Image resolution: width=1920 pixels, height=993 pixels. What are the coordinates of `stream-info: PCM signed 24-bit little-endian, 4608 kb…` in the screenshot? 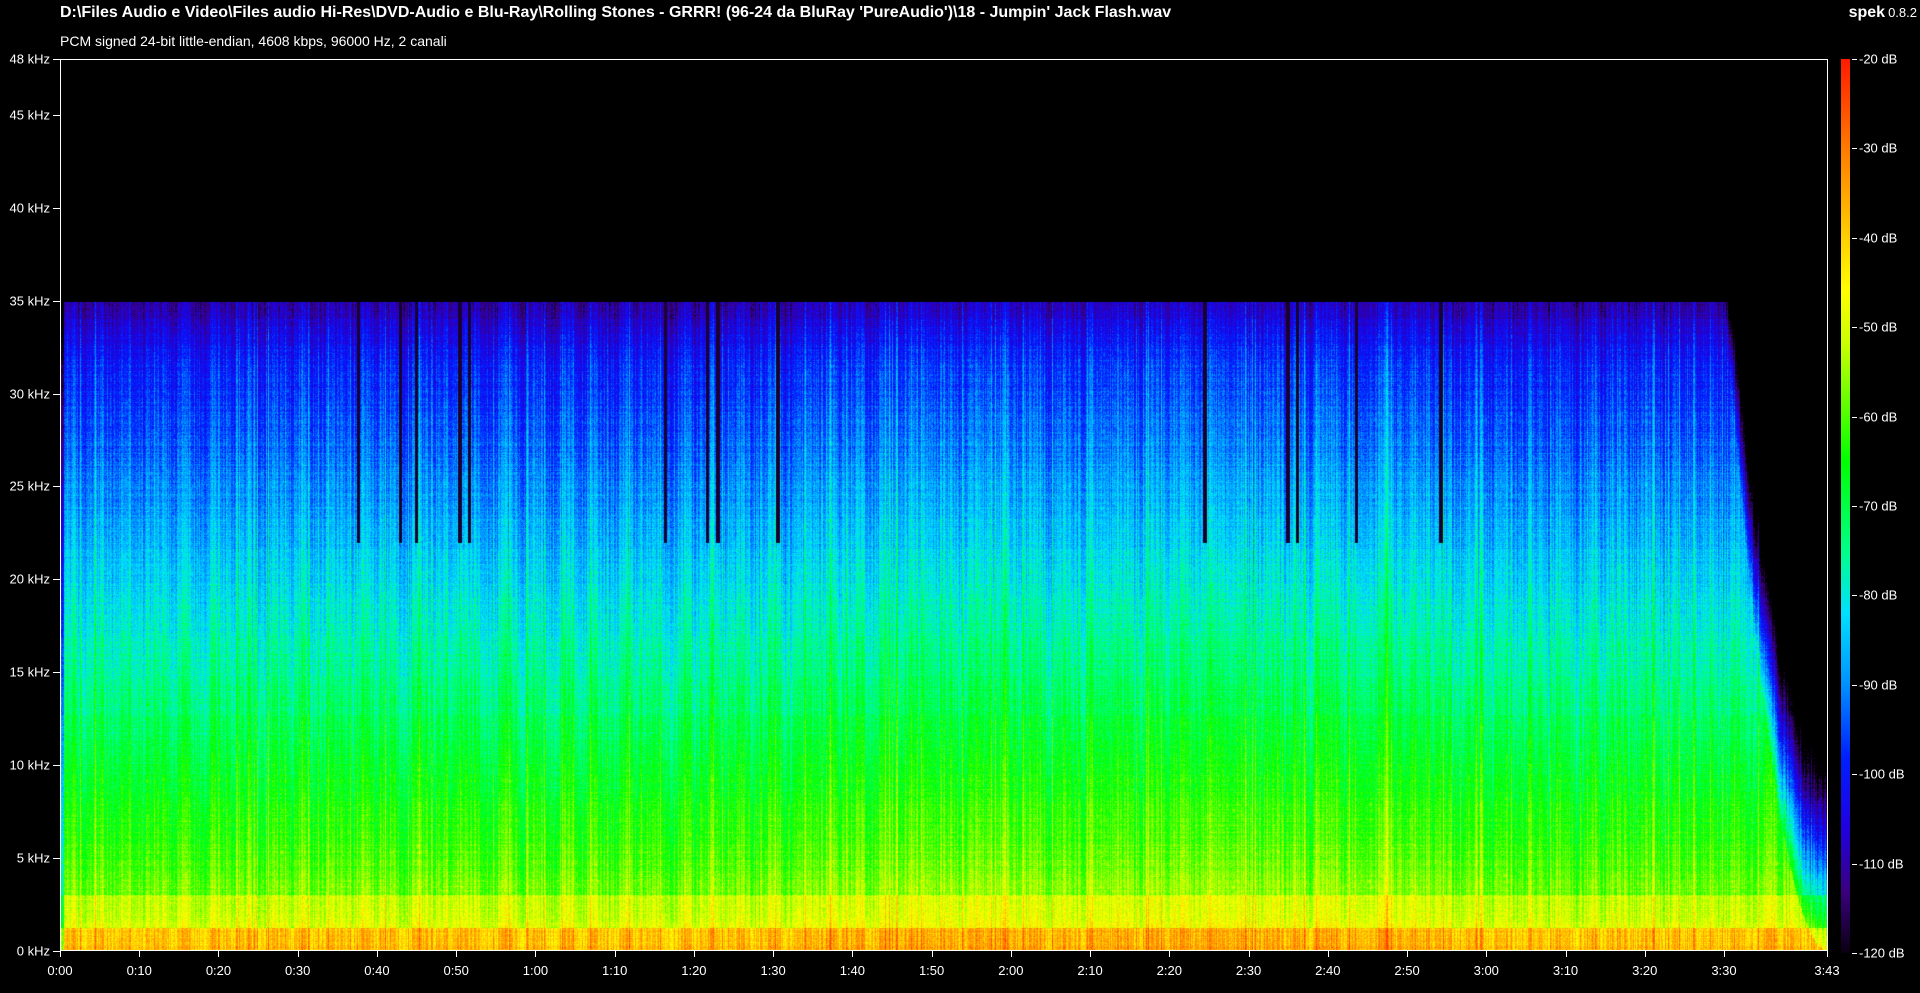 It's located at (253, 41).